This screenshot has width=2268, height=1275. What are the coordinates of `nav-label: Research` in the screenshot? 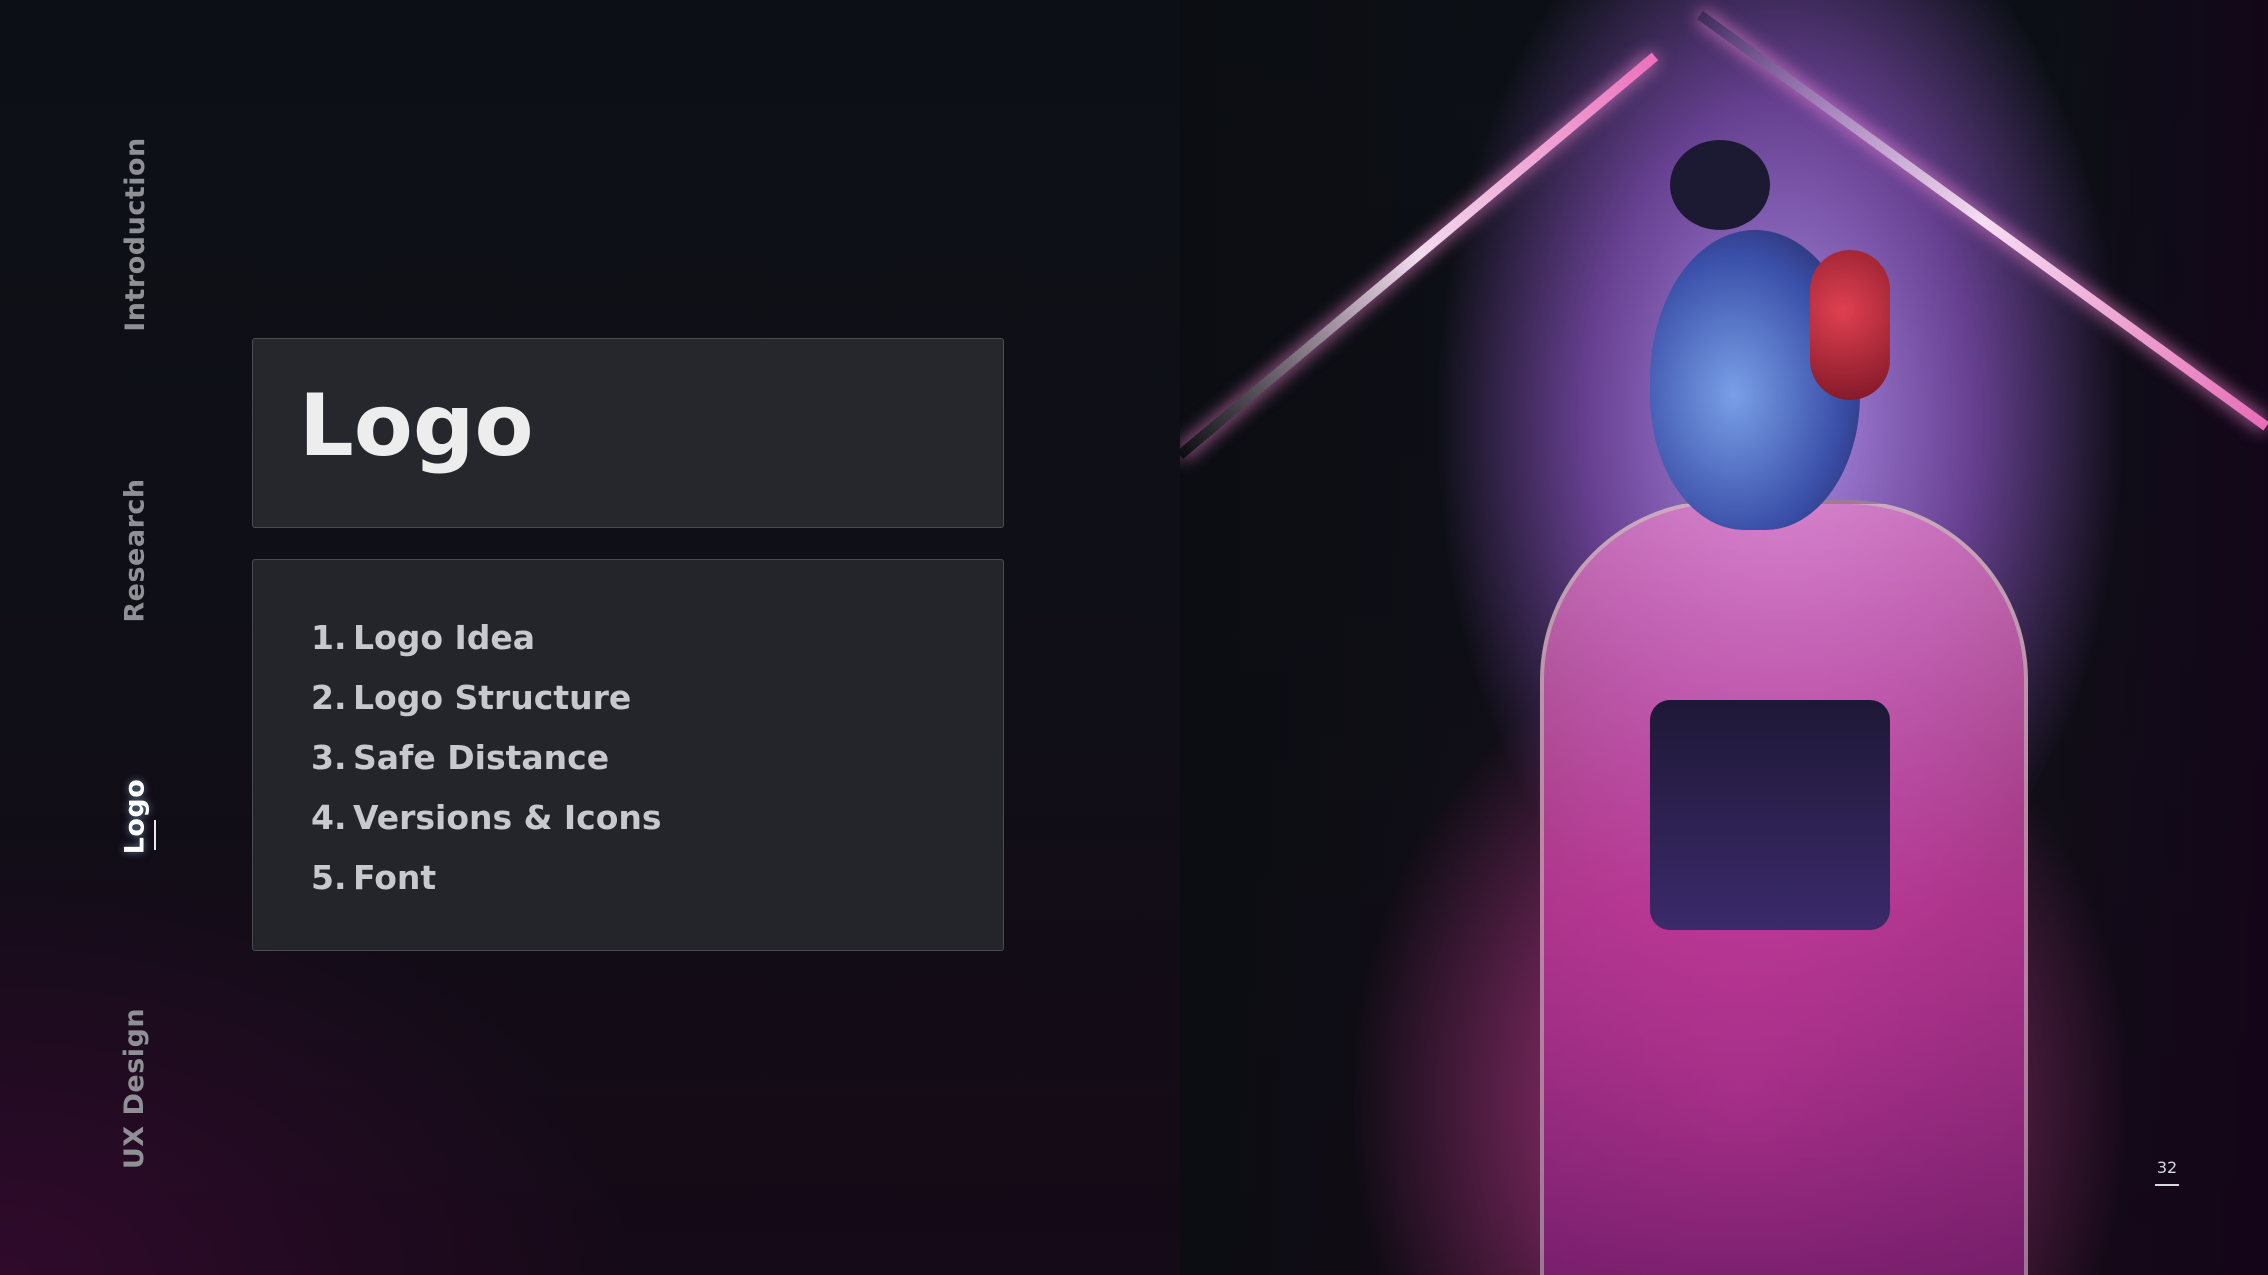 It's located at (135, 550).